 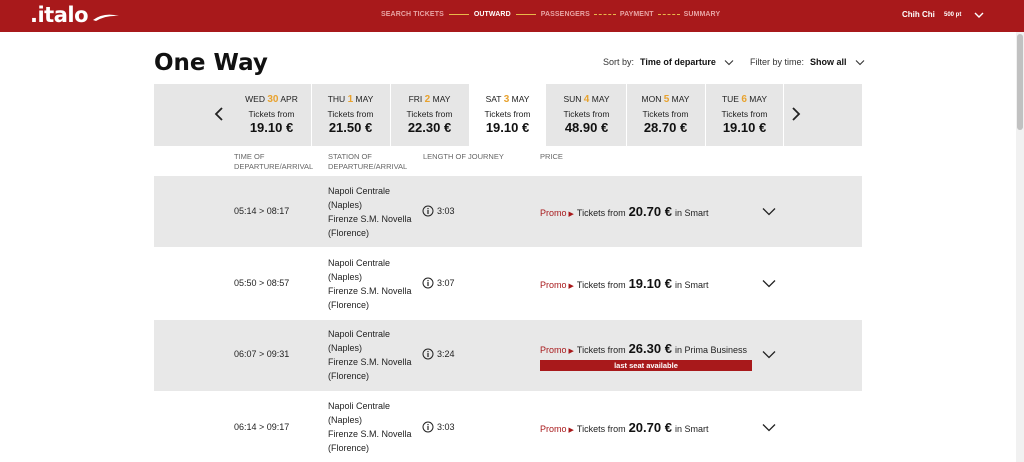 I want to click on date-tab-wed-30: WED 30 APR Tickets from 19.10 €, so click(x=271, y=115).